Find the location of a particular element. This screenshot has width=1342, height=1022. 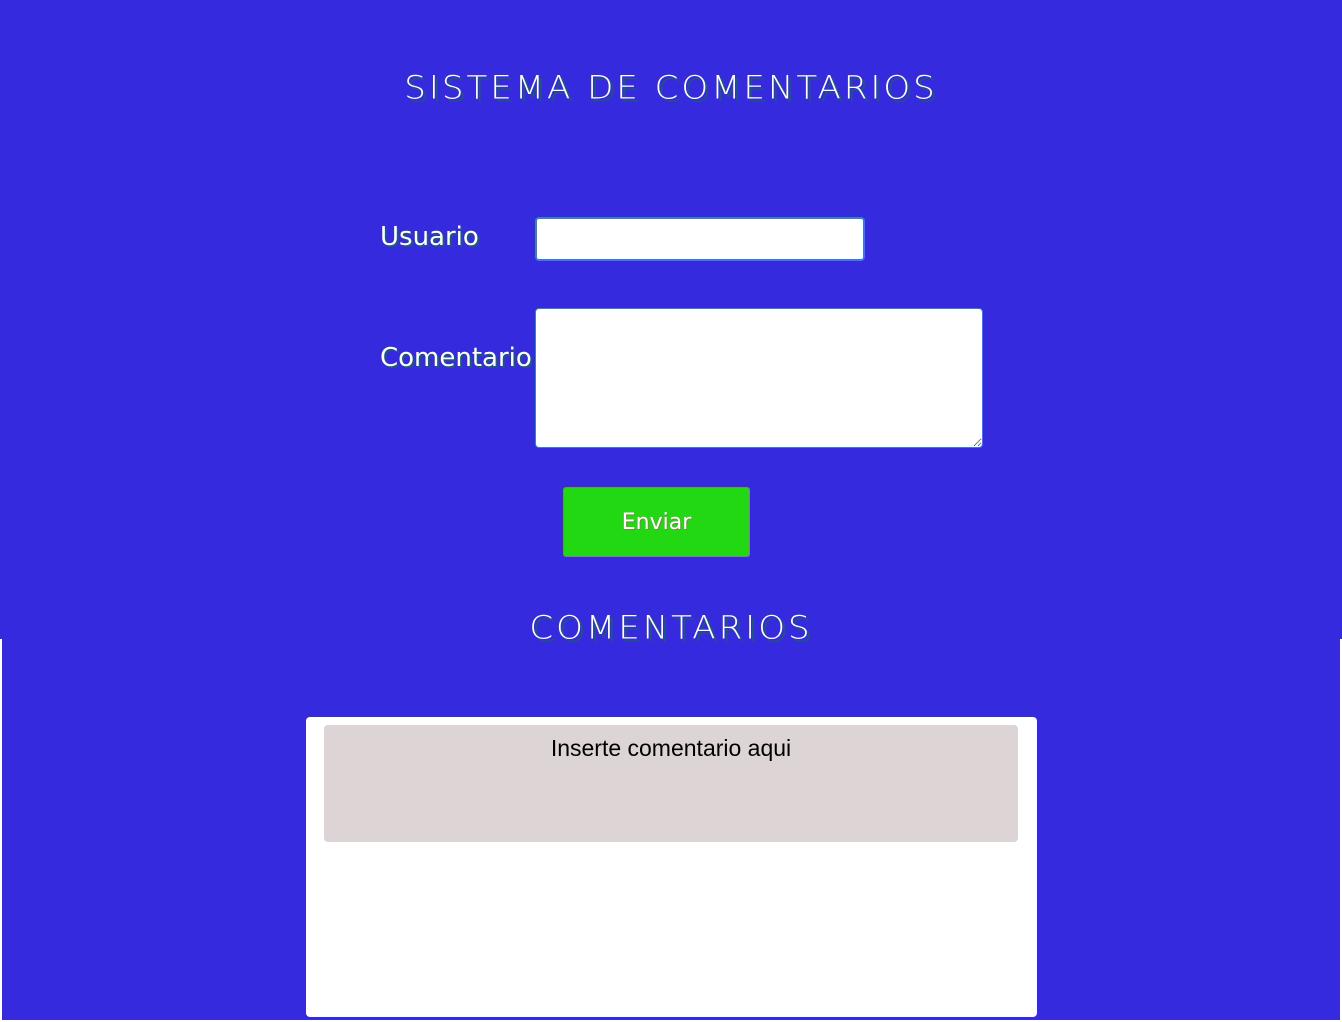

user-input is located at coordinates (700, 239).